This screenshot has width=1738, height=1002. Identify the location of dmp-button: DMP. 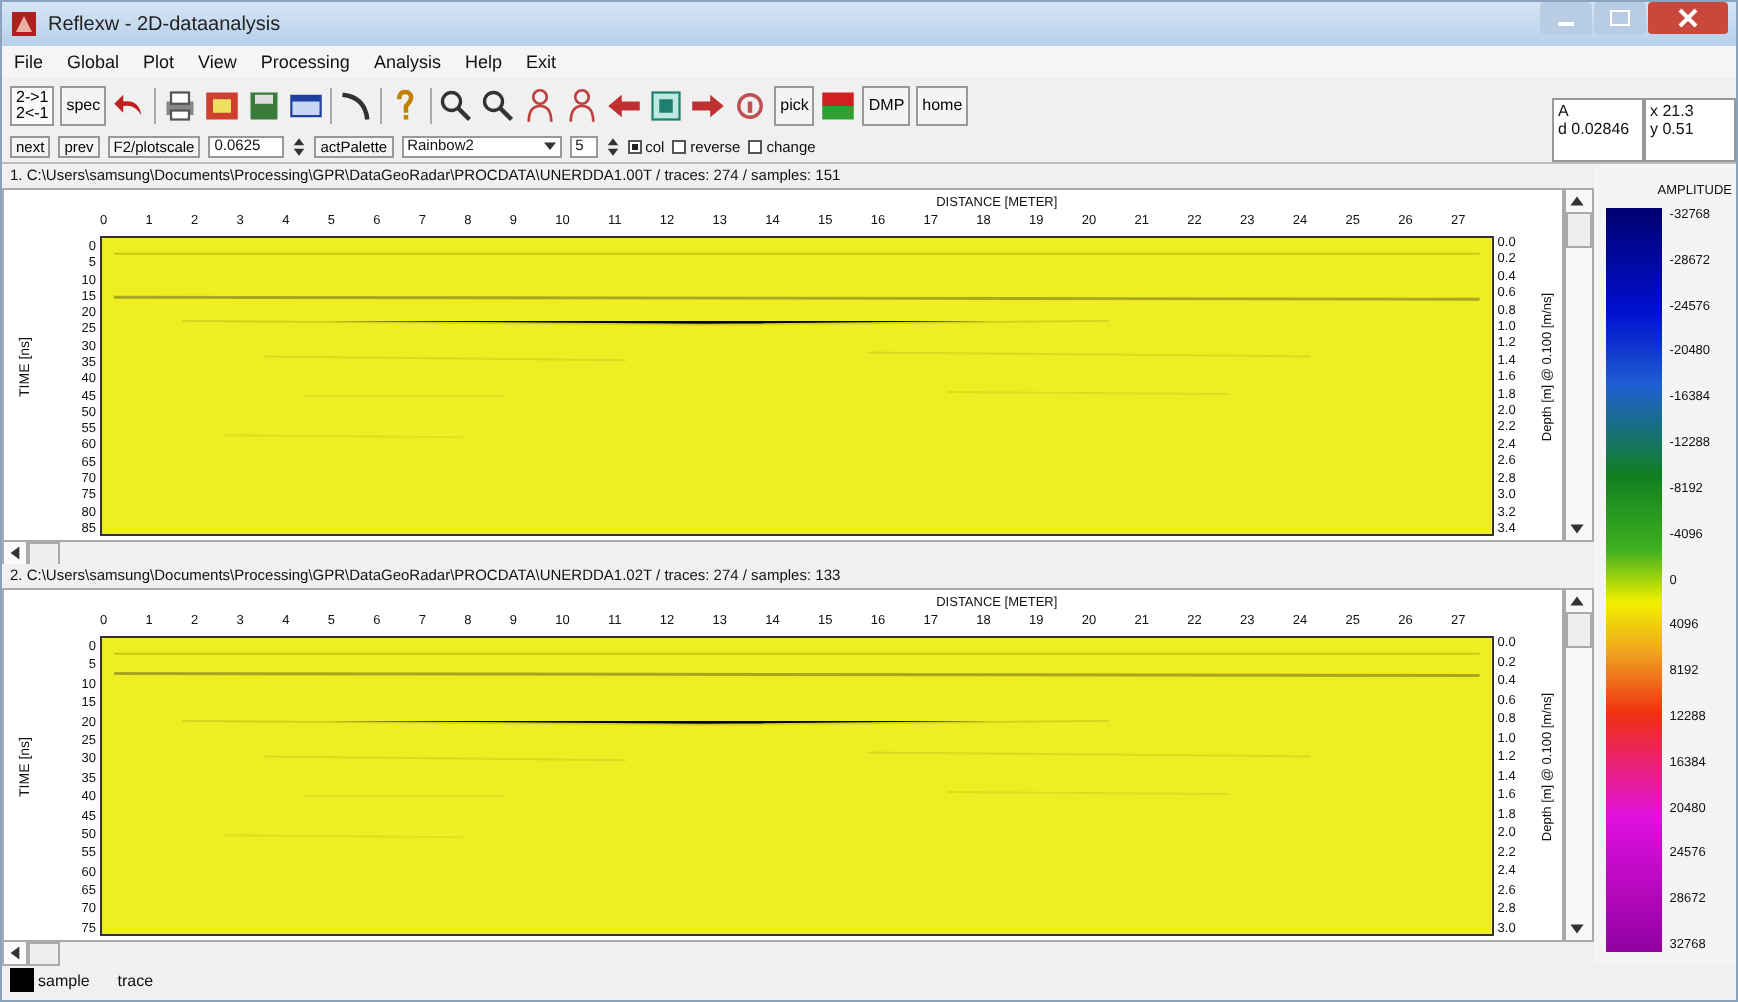
(886, 106).